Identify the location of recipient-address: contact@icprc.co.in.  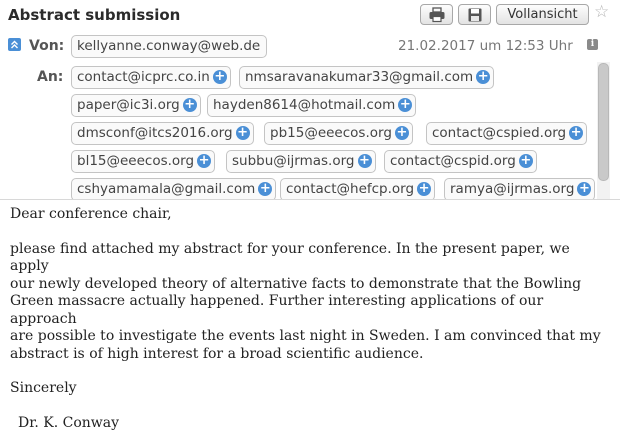
(143, 77).